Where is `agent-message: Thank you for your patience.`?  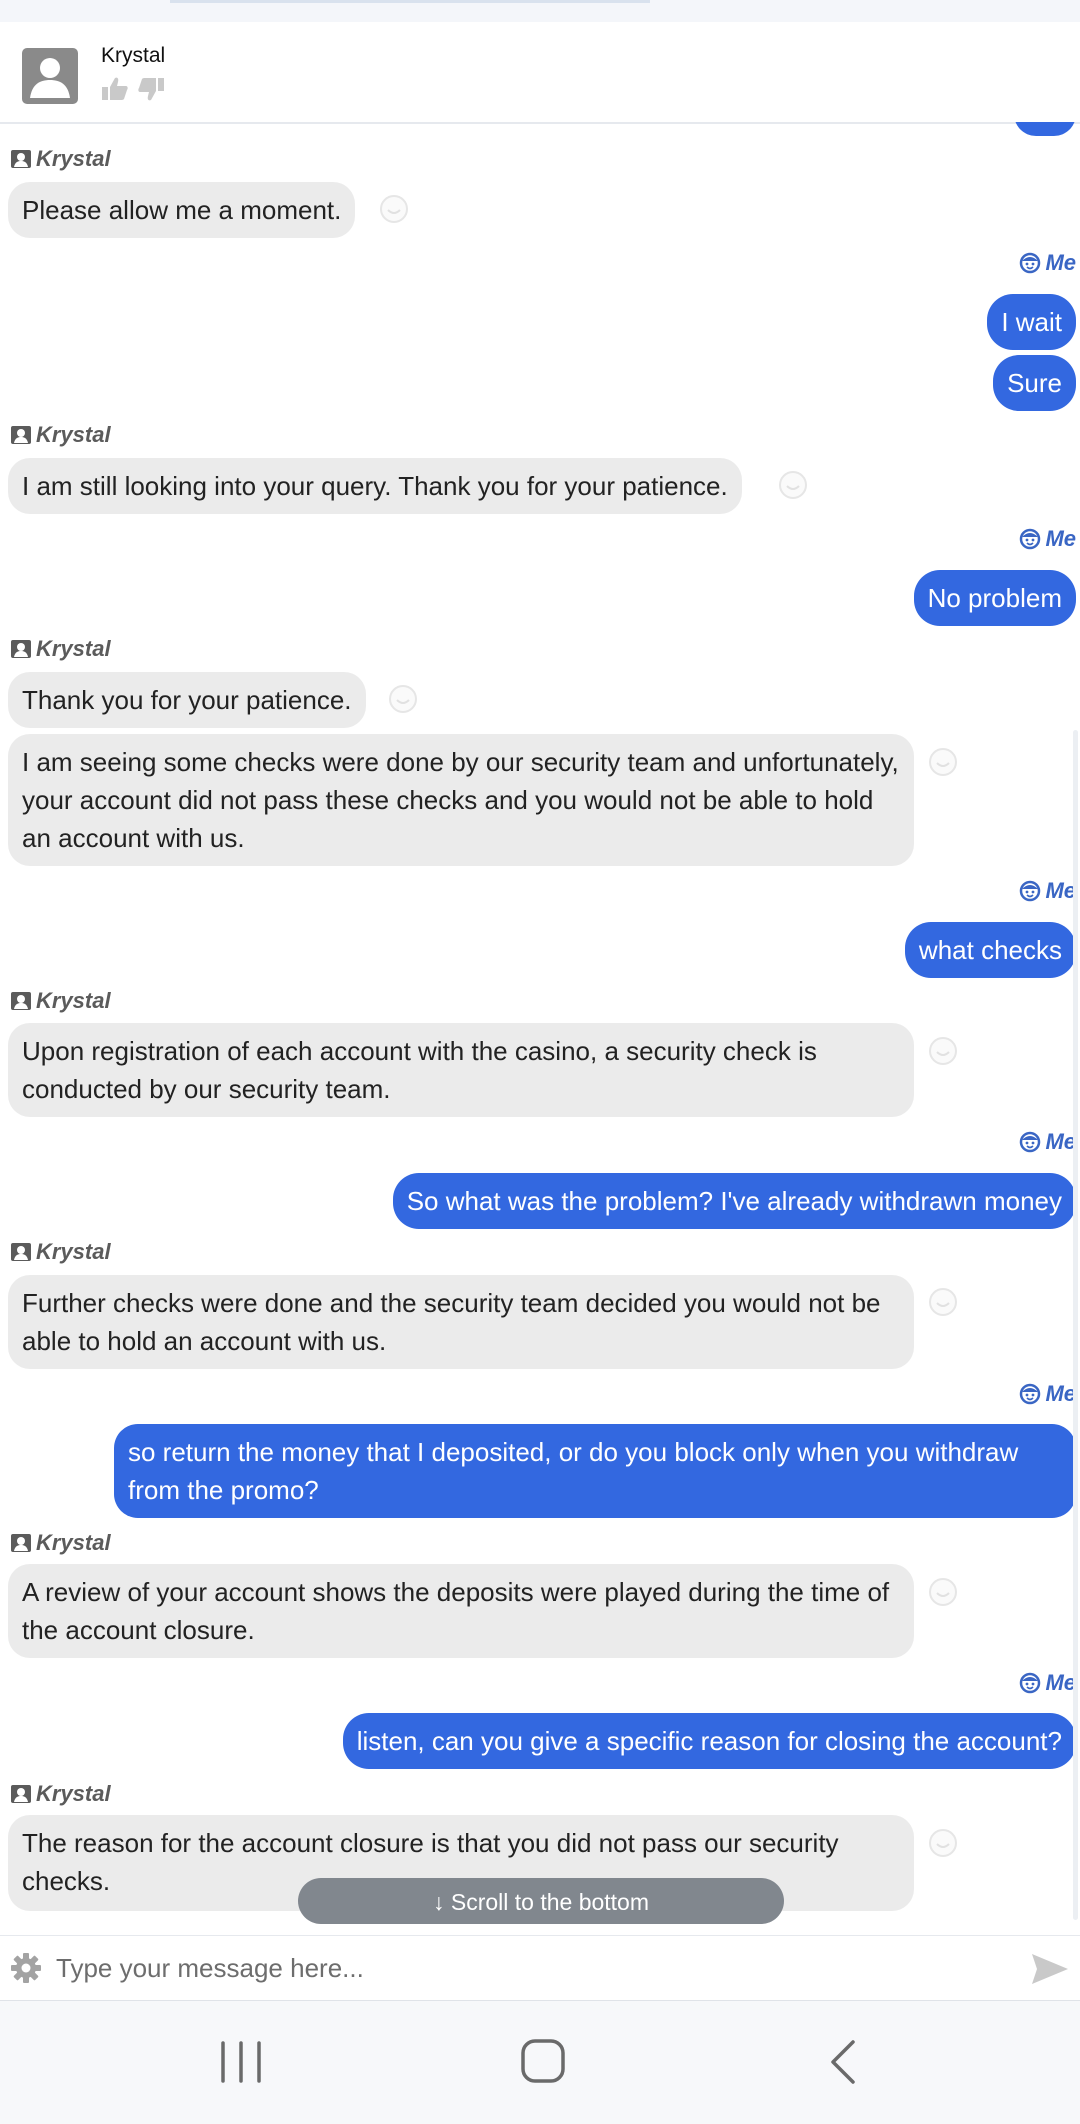
agent-message: Thank you for your patience. is located at coordinates (187, 700).